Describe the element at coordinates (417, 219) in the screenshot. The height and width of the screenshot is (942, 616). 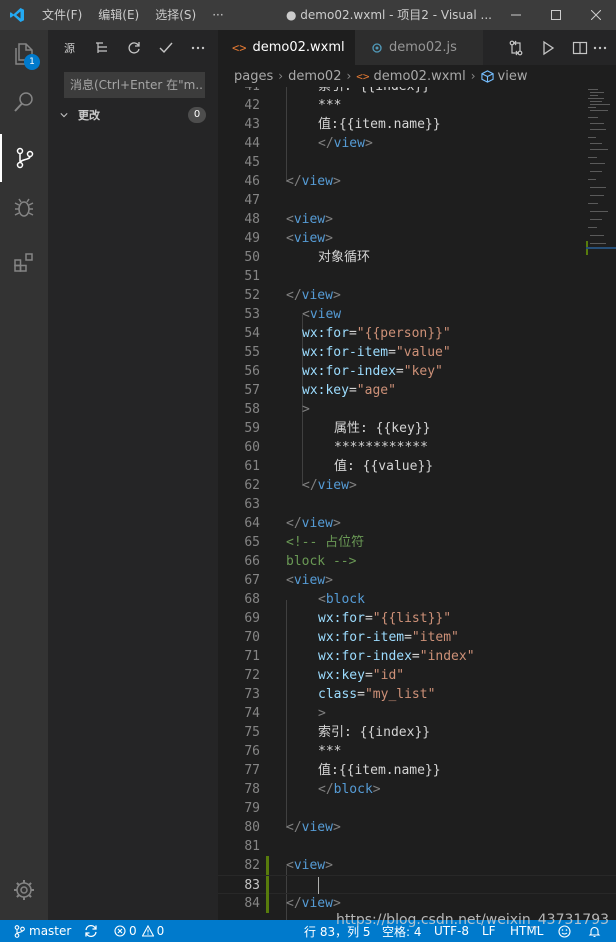
I see `code-line: 48 <view>` at that location.